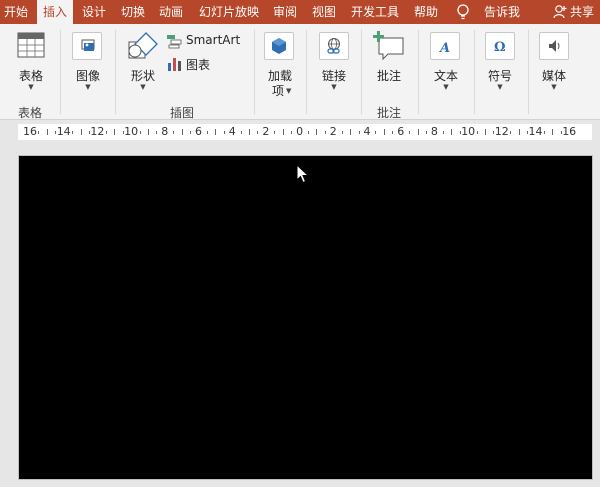 The image size is (600, 487). What do you see at coordinates (463, 12) in the screenshot?
I see `lightbulb-icon` at bounding box center [463, 12].